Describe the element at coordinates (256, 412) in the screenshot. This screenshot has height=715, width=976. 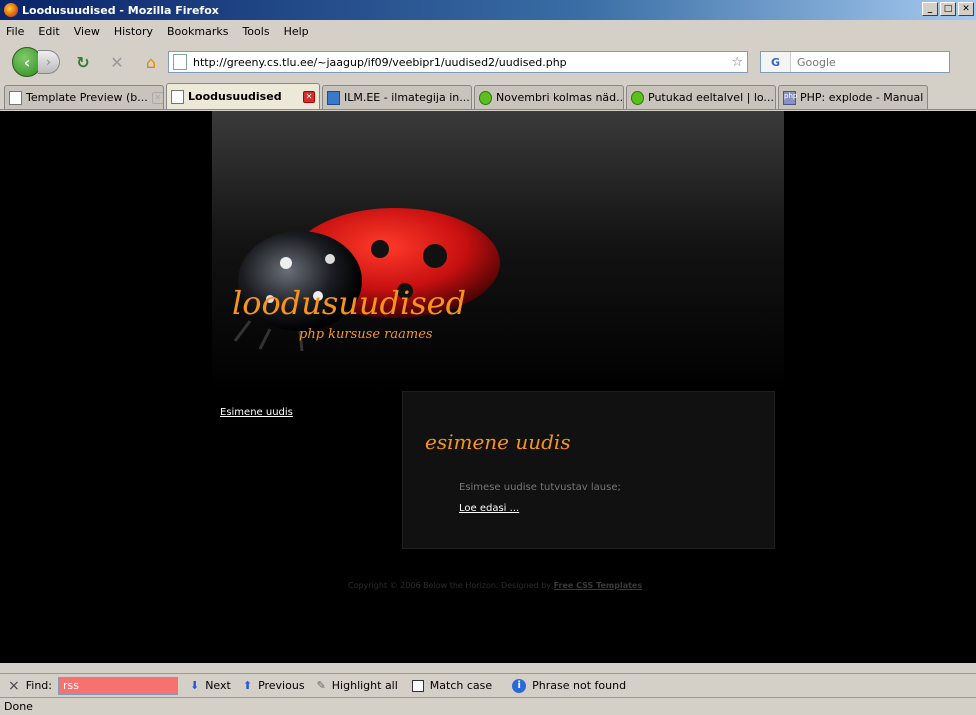
I see `sidebar-link-esimene-uudis: Esimene uudis` at that location.